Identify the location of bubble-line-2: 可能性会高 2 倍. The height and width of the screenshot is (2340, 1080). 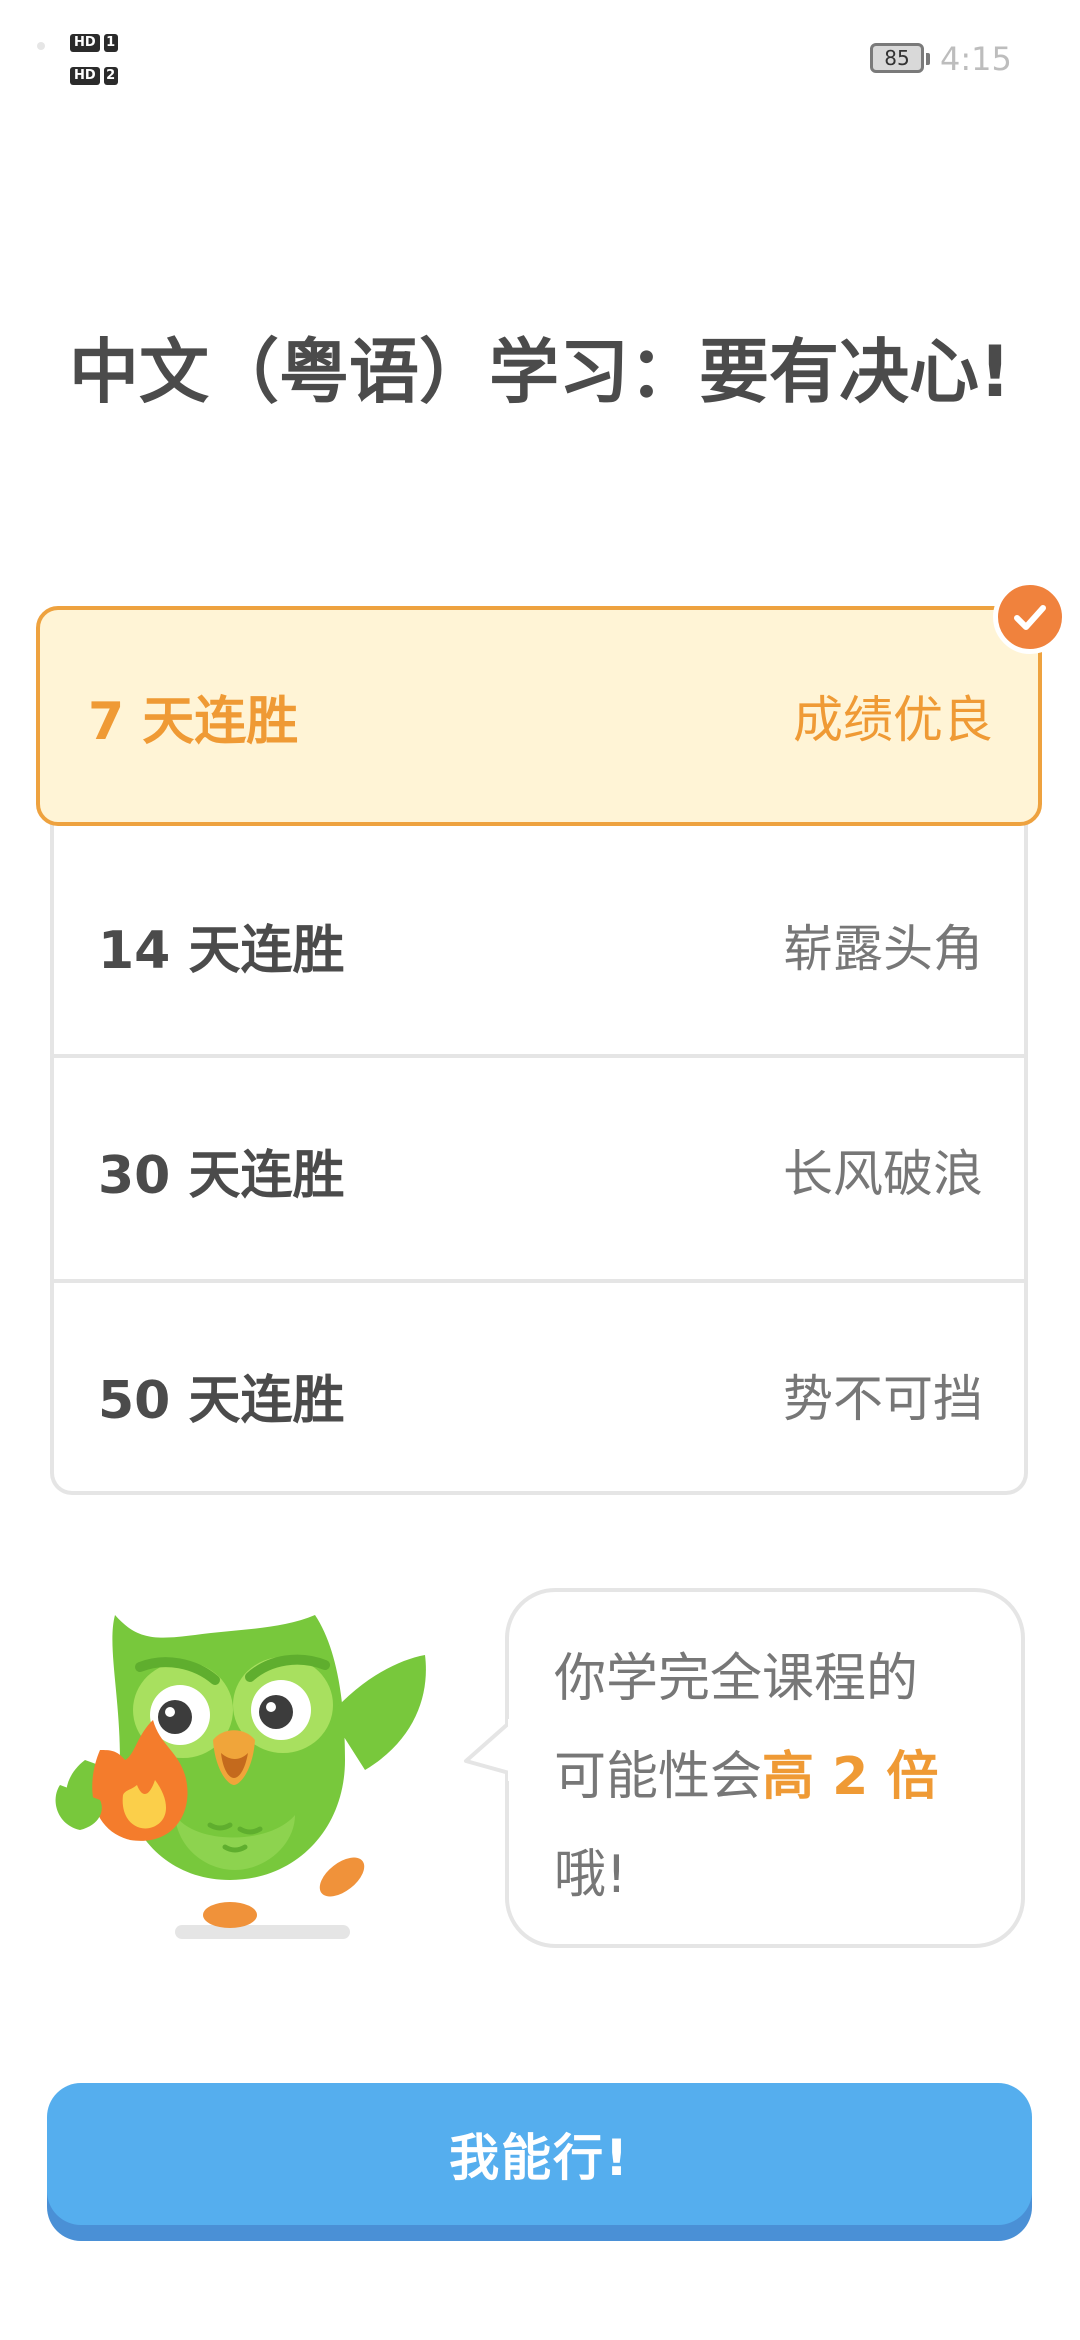
(767, 1777).